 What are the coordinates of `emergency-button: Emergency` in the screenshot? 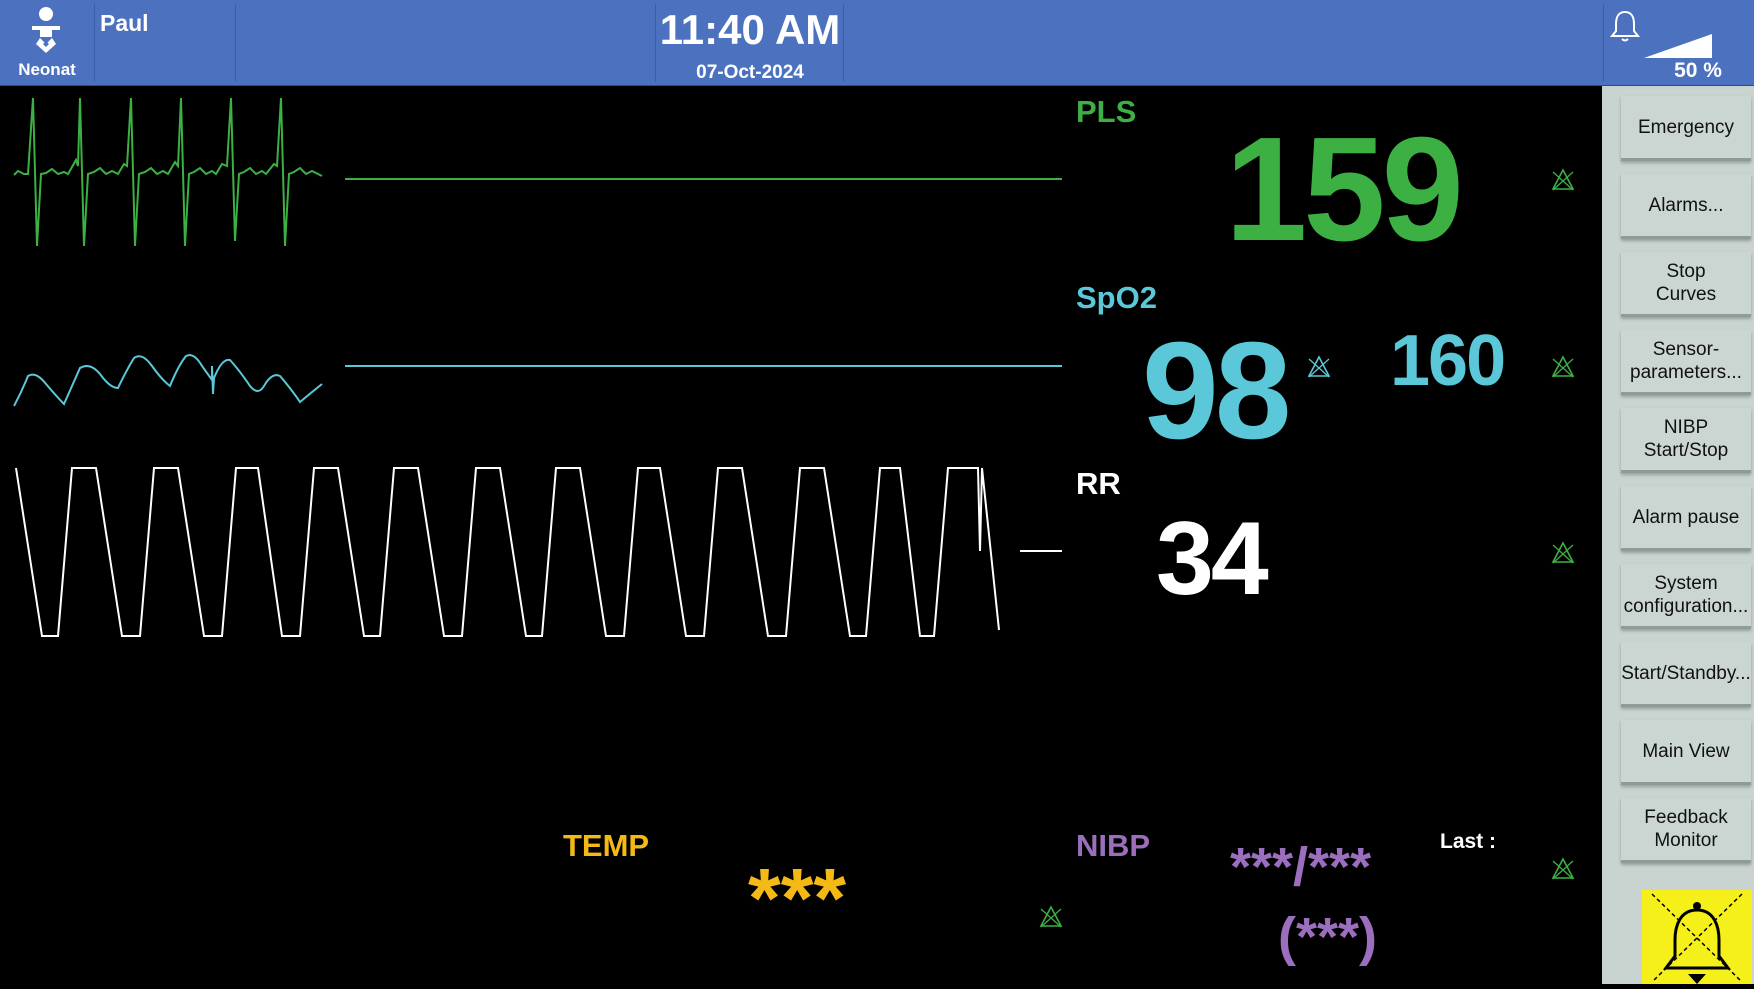 It's located at (1686, 128).